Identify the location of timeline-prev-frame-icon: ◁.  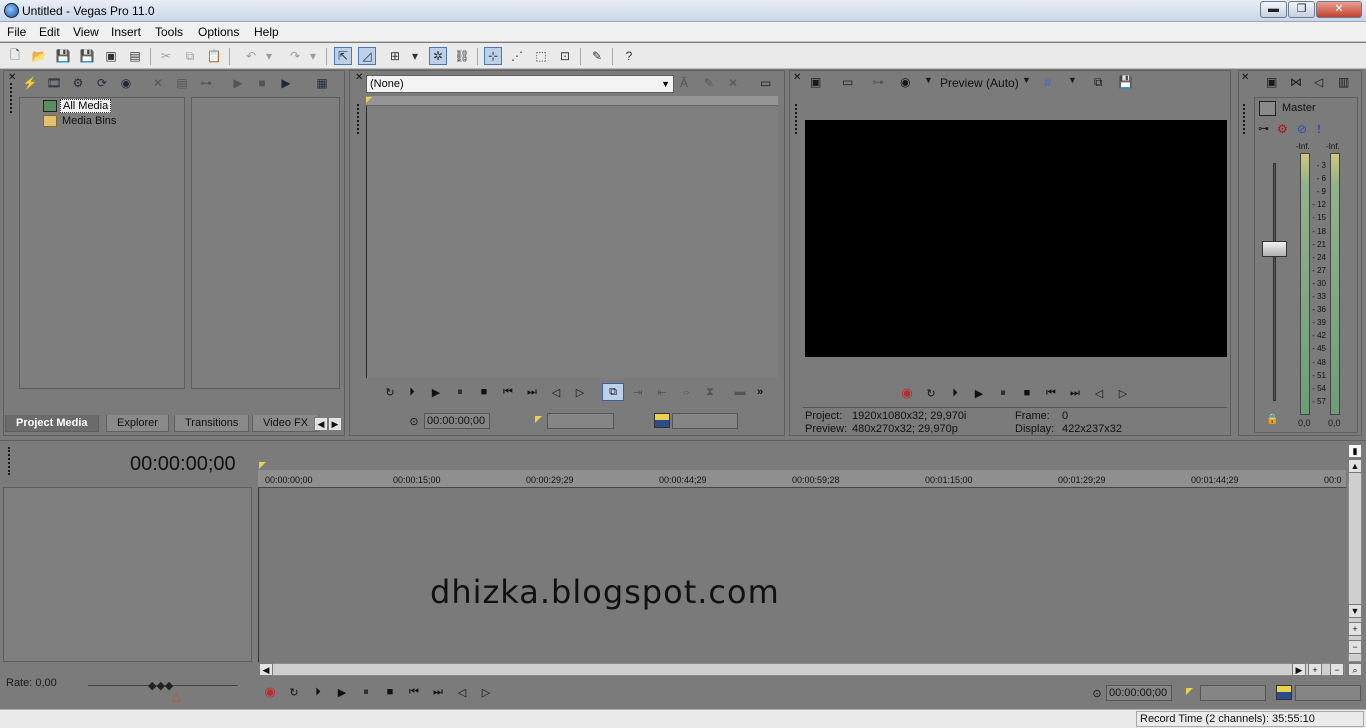
(462, 692).